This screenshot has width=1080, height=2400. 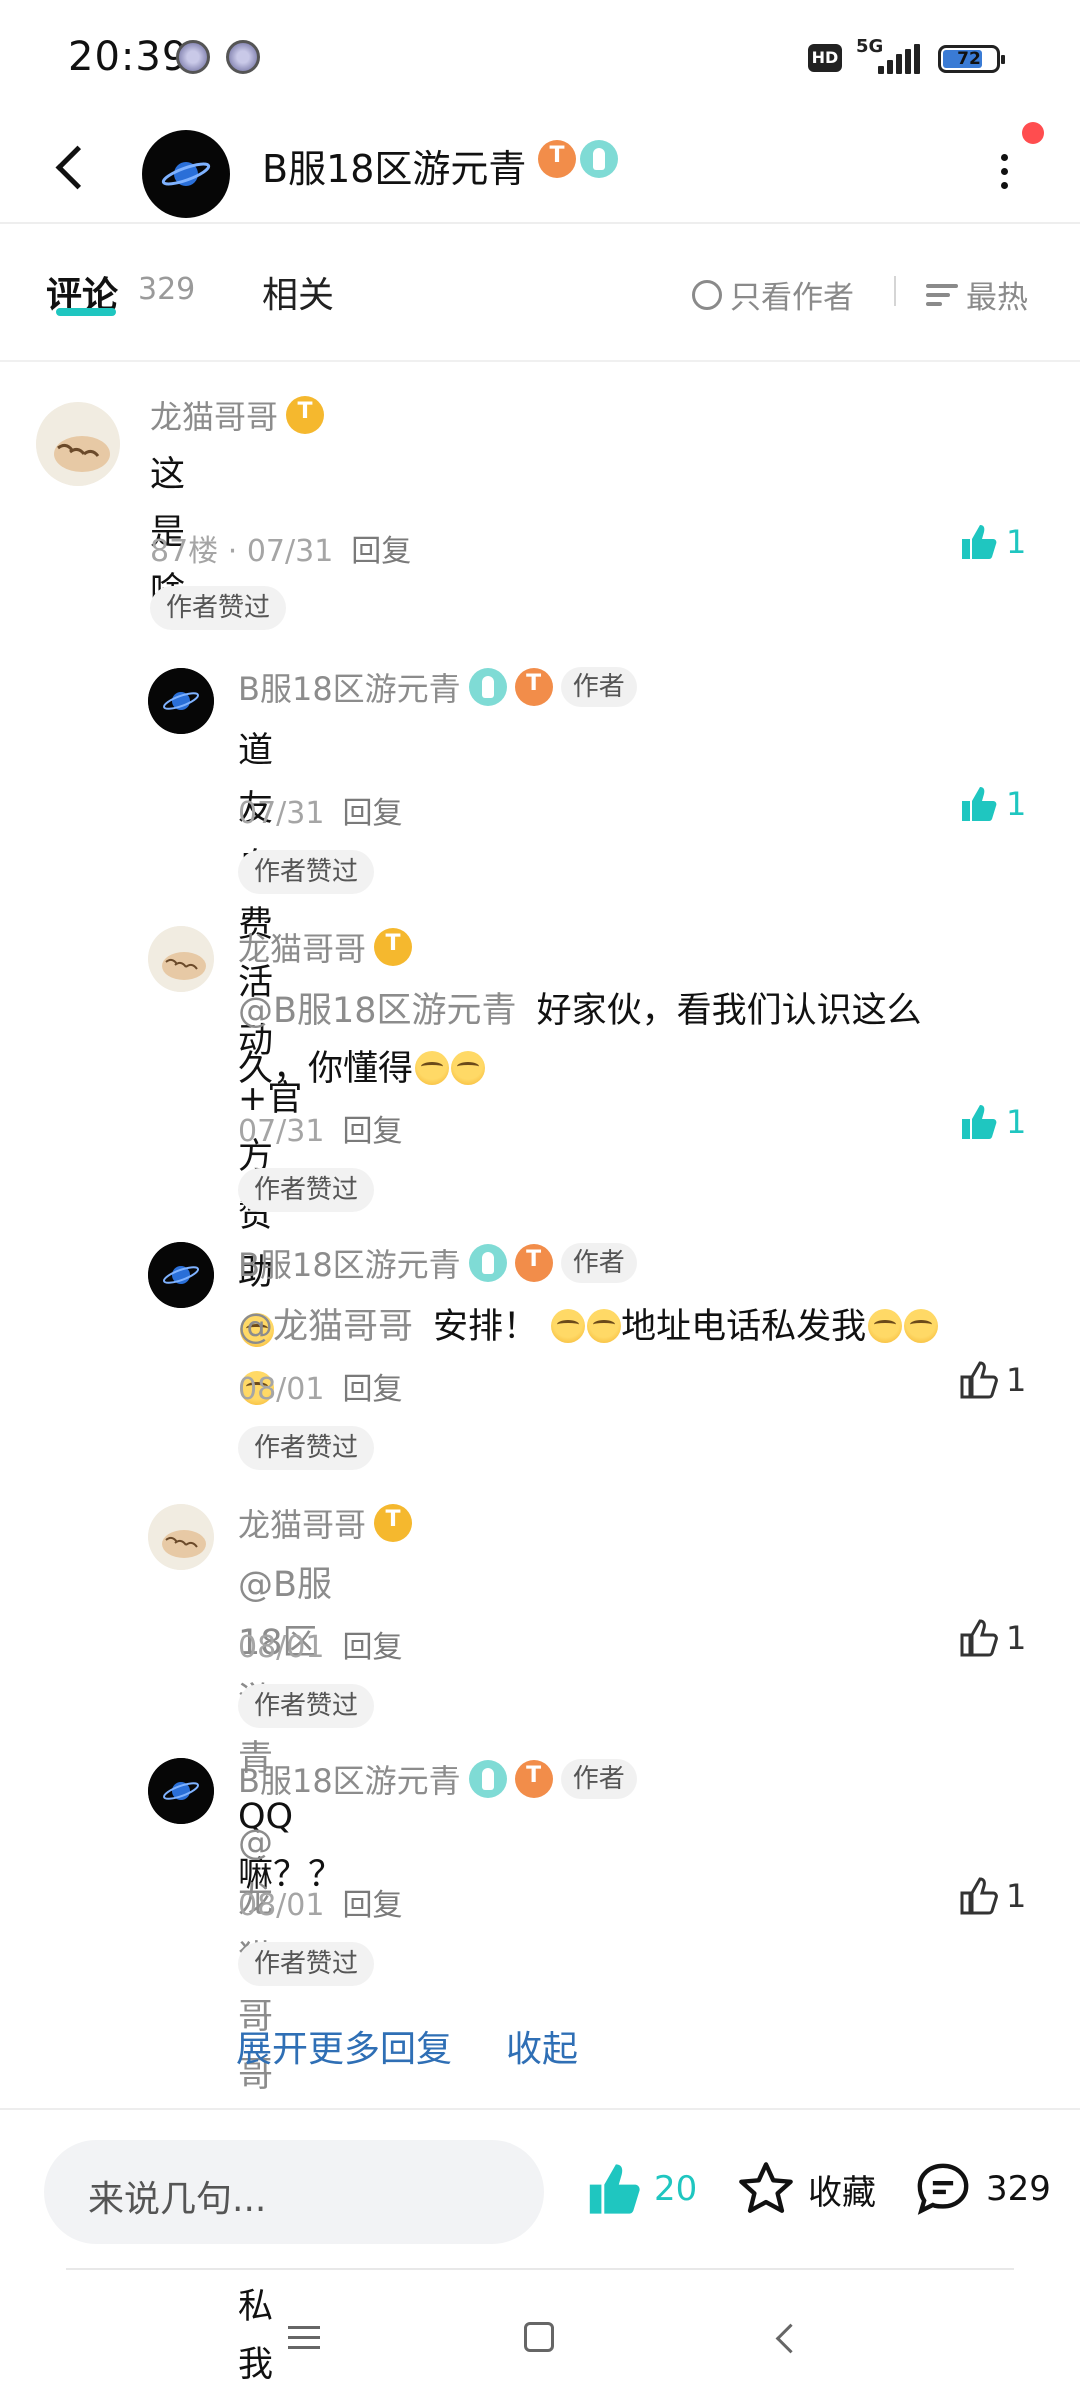 What do you see at coordinates (1004, 172) in the screenshot?
I see `more-options-button` at bounding box center [1004, 172].